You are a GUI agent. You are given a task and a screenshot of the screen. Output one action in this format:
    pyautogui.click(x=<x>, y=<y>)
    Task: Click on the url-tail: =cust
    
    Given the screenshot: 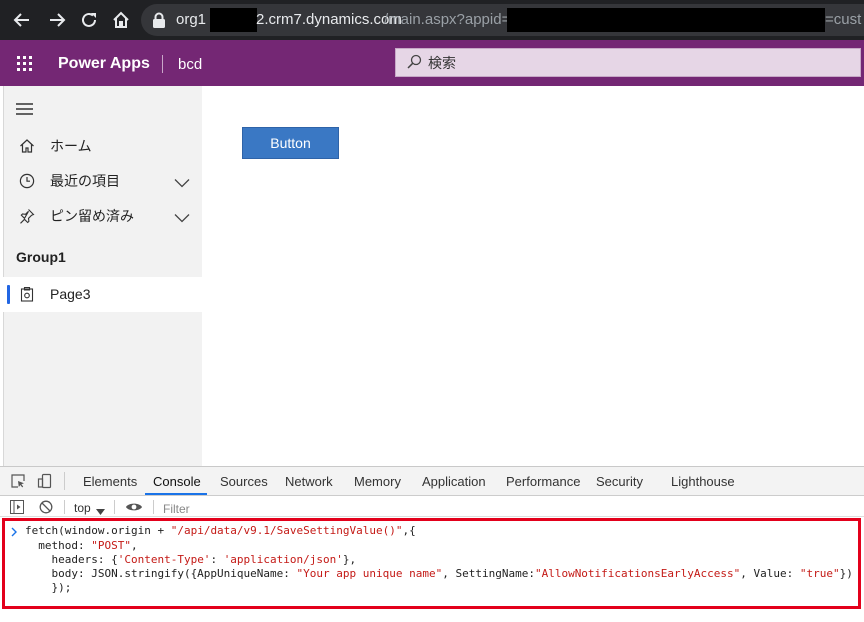 What is the action you would take?
    pyautogui.click(x=843, y=19)
    